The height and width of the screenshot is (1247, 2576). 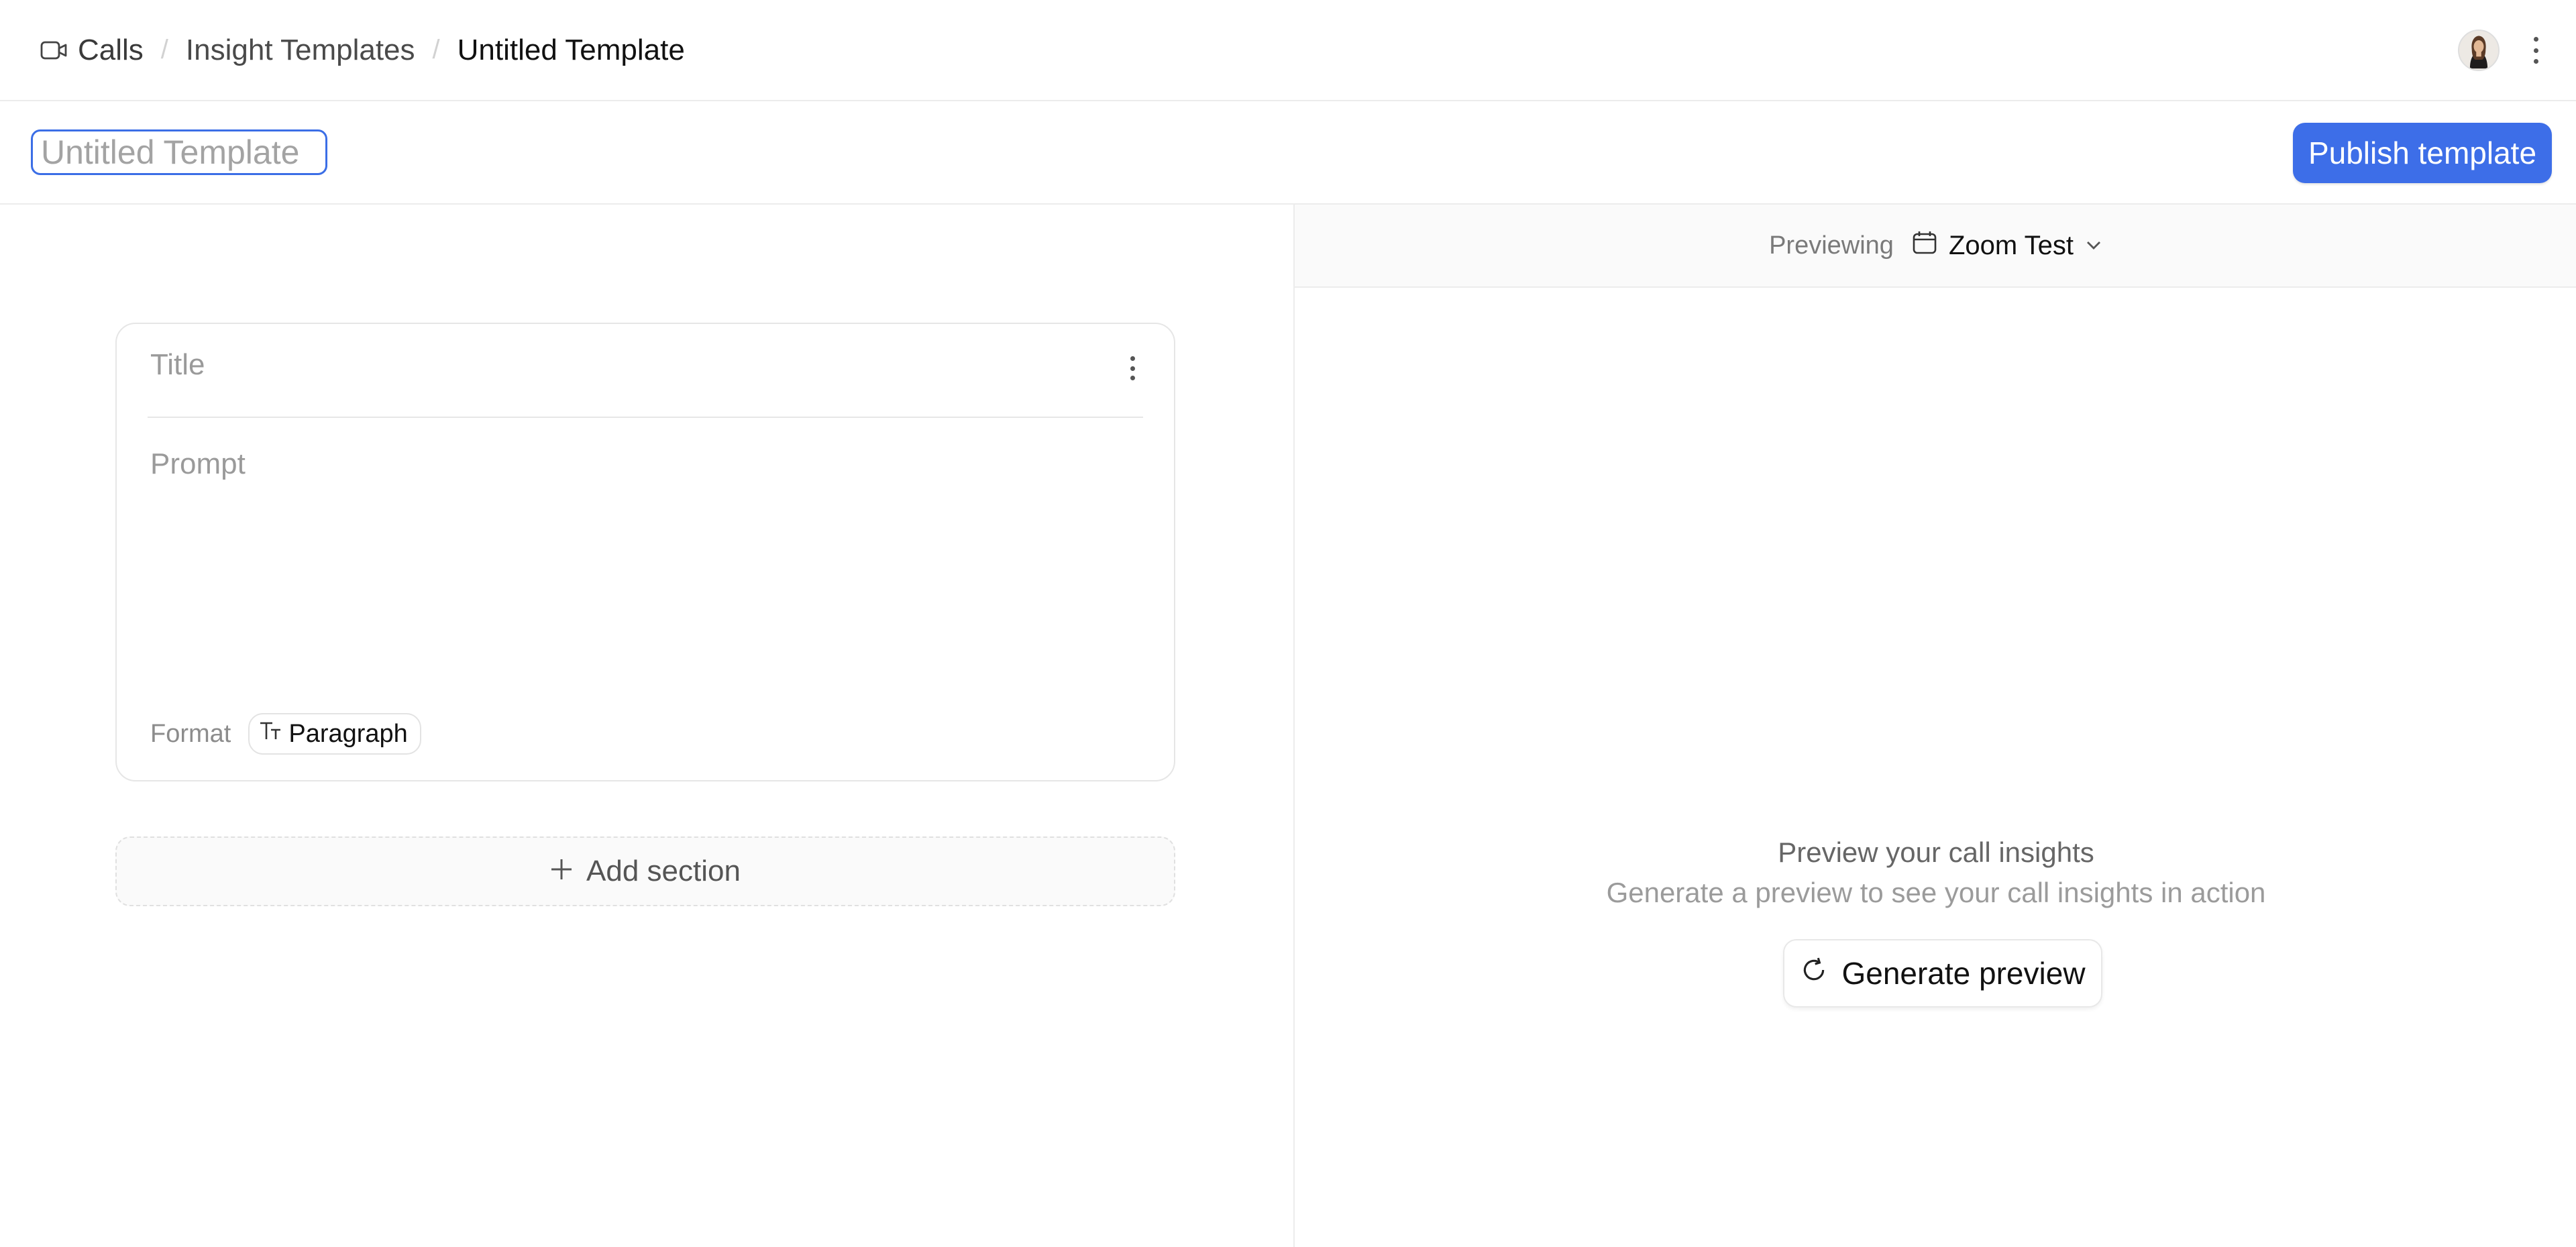 I want to click on chevron-down-icon, so click(x=2093, y=246).